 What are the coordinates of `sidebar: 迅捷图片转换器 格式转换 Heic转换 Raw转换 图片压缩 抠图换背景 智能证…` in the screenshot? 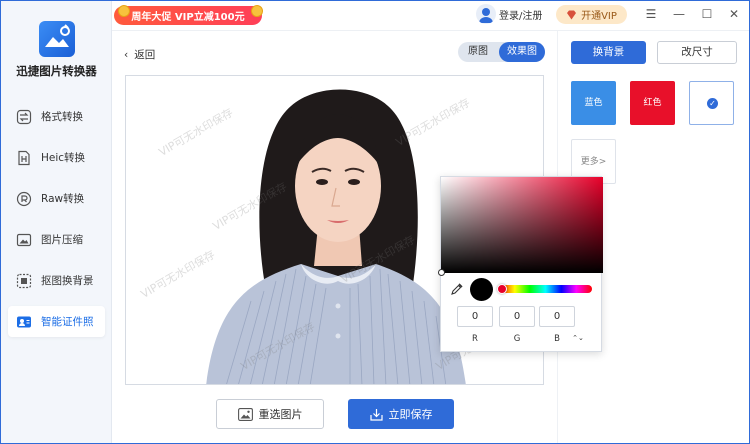 It's located at (56, 222).